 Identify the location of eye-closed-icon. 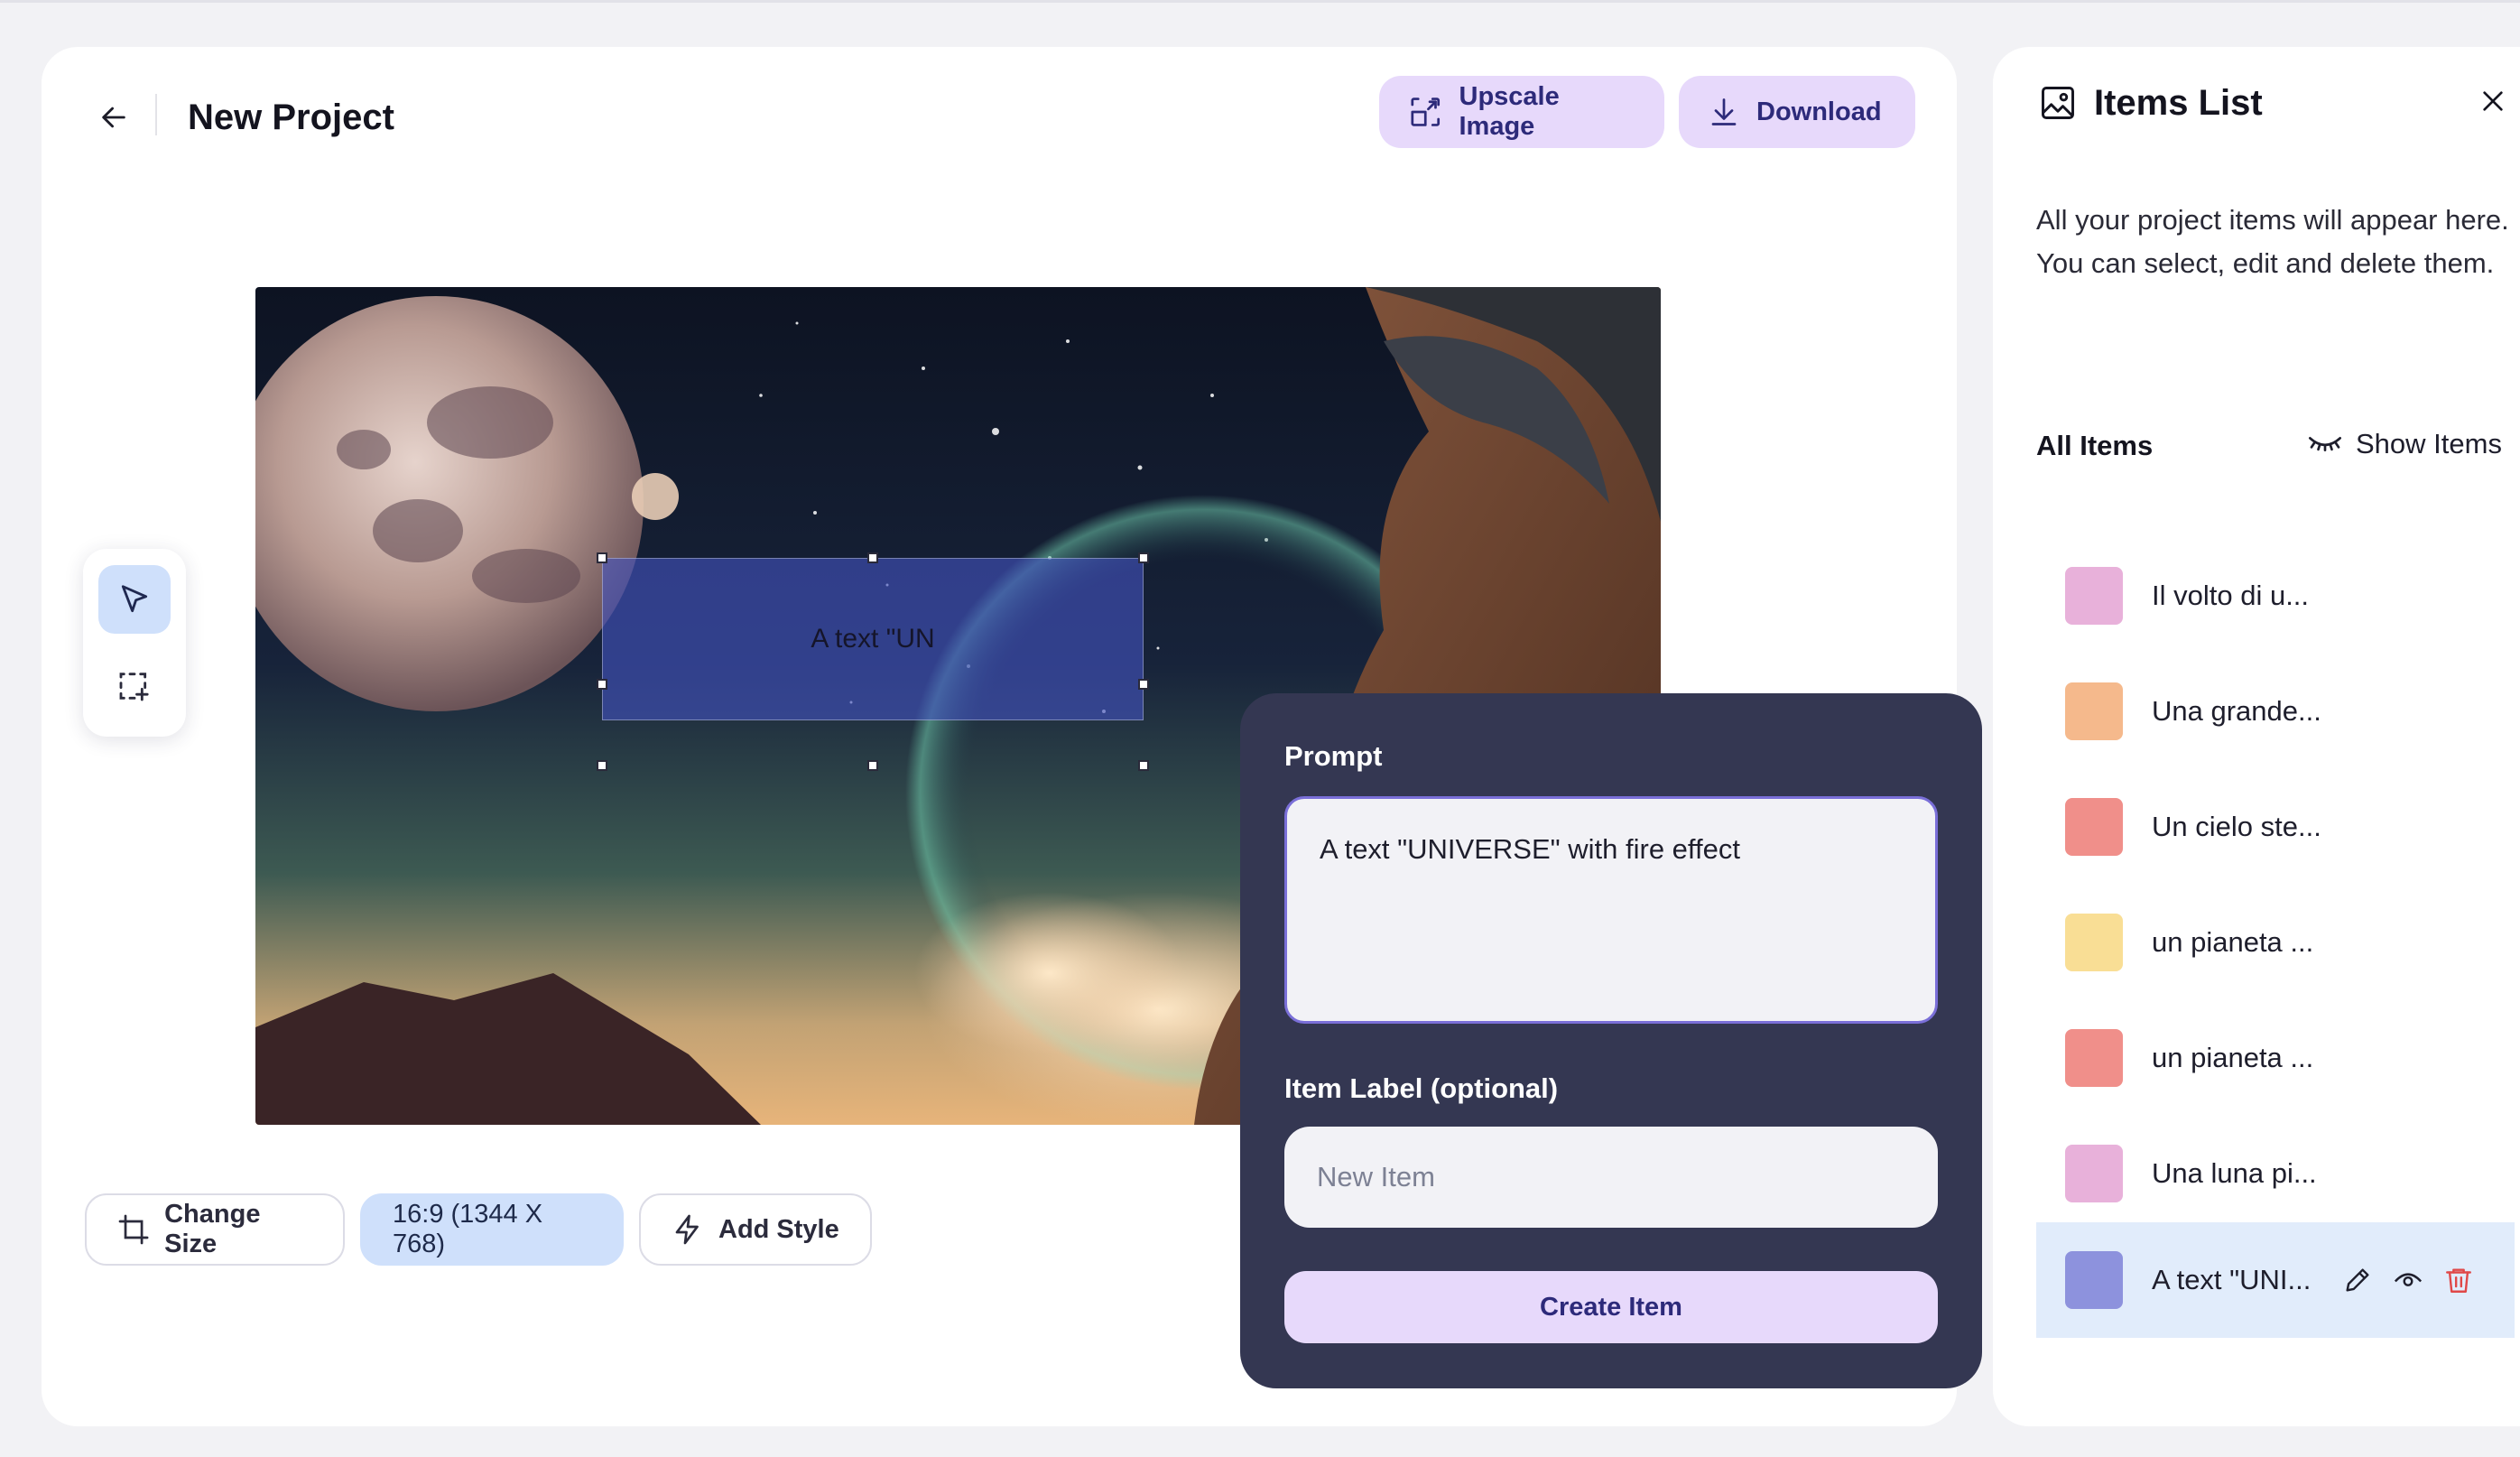
(2325, 444).